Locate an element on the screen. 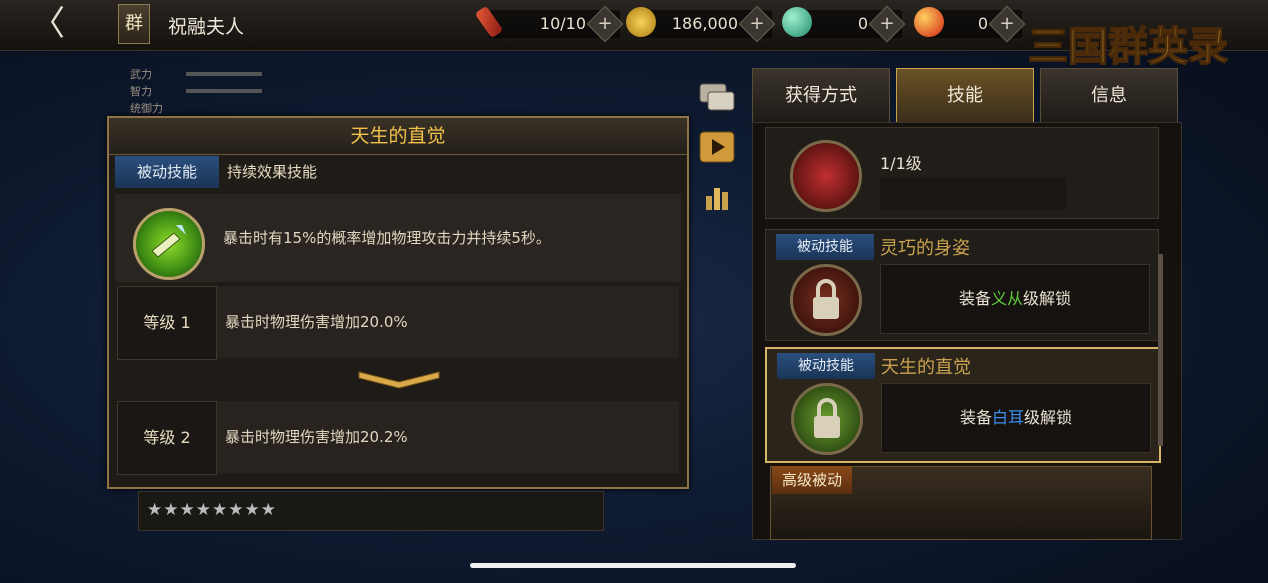  tab-bar: 获得方式 技能 信息 is located at coordinates (966, 96).